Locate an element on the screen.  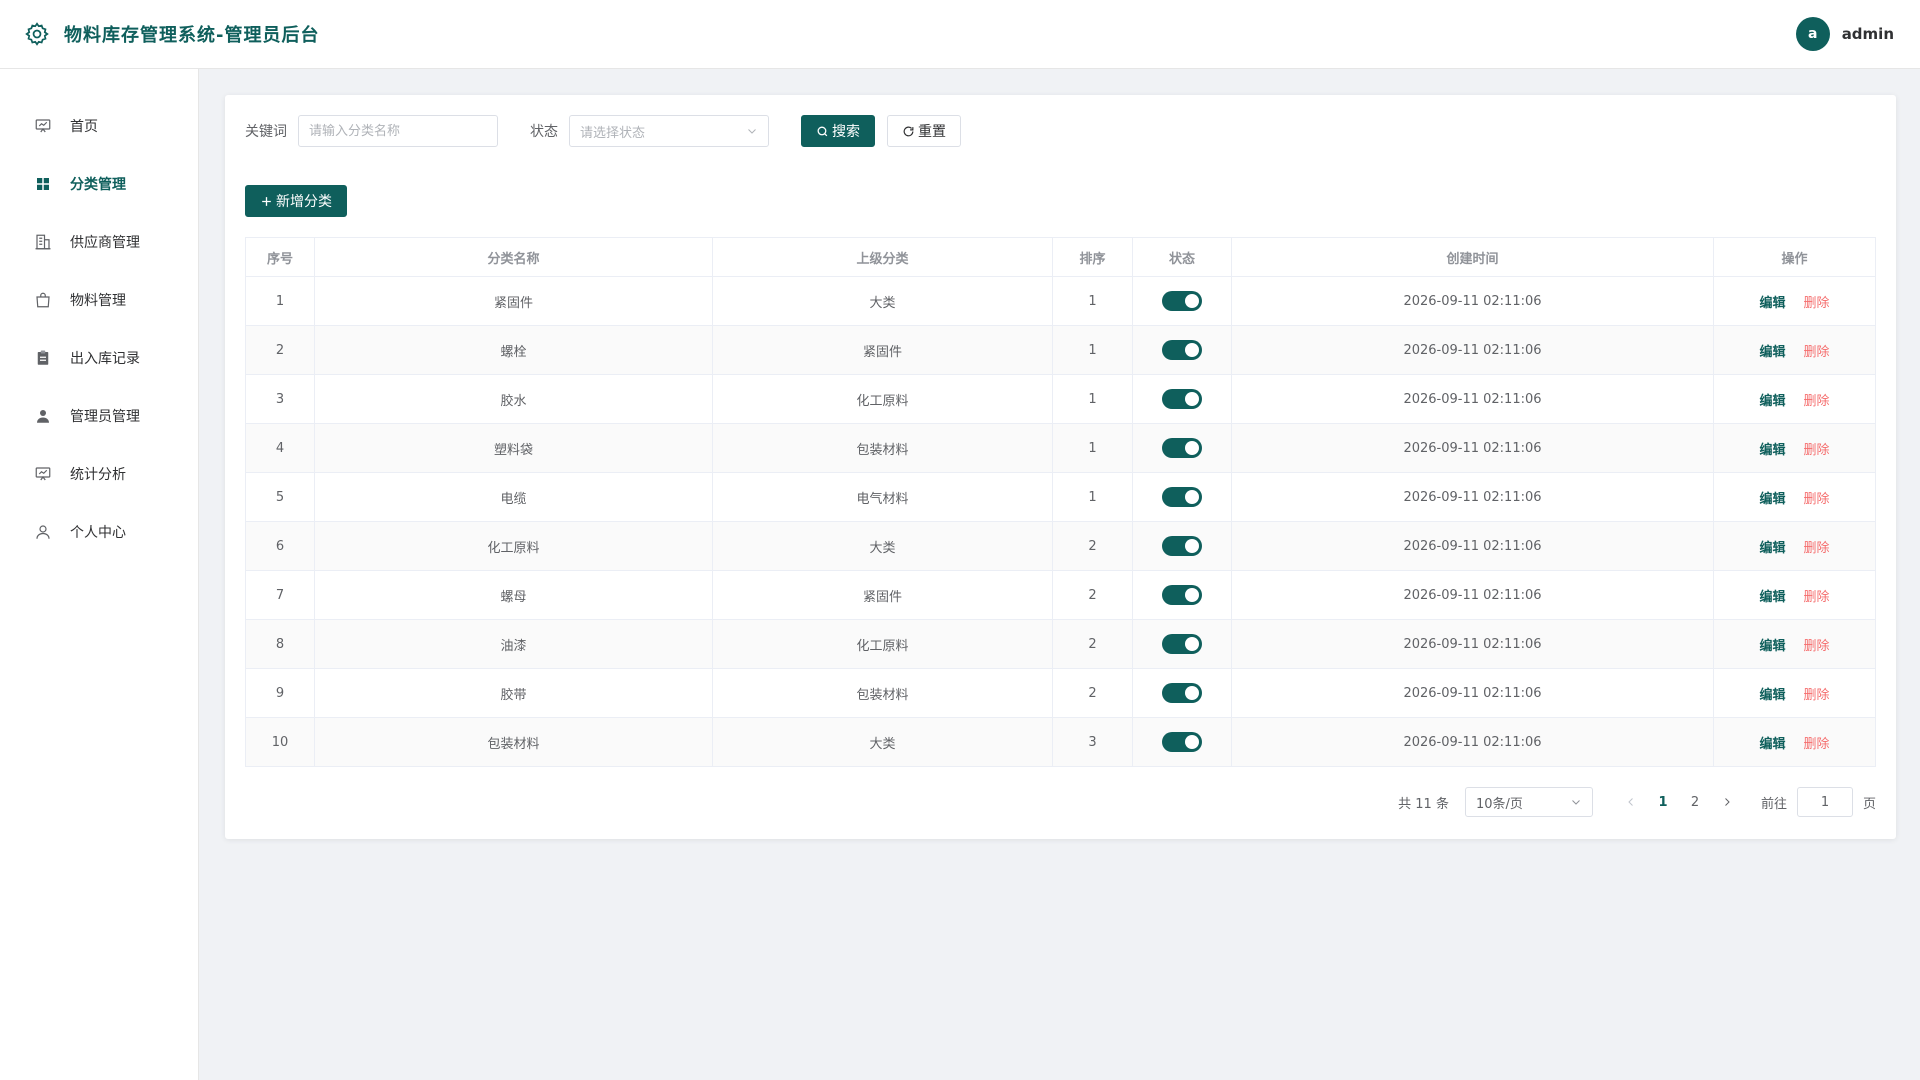
status-placeholder: 请选择状态 is located at coordinates (613, 133).